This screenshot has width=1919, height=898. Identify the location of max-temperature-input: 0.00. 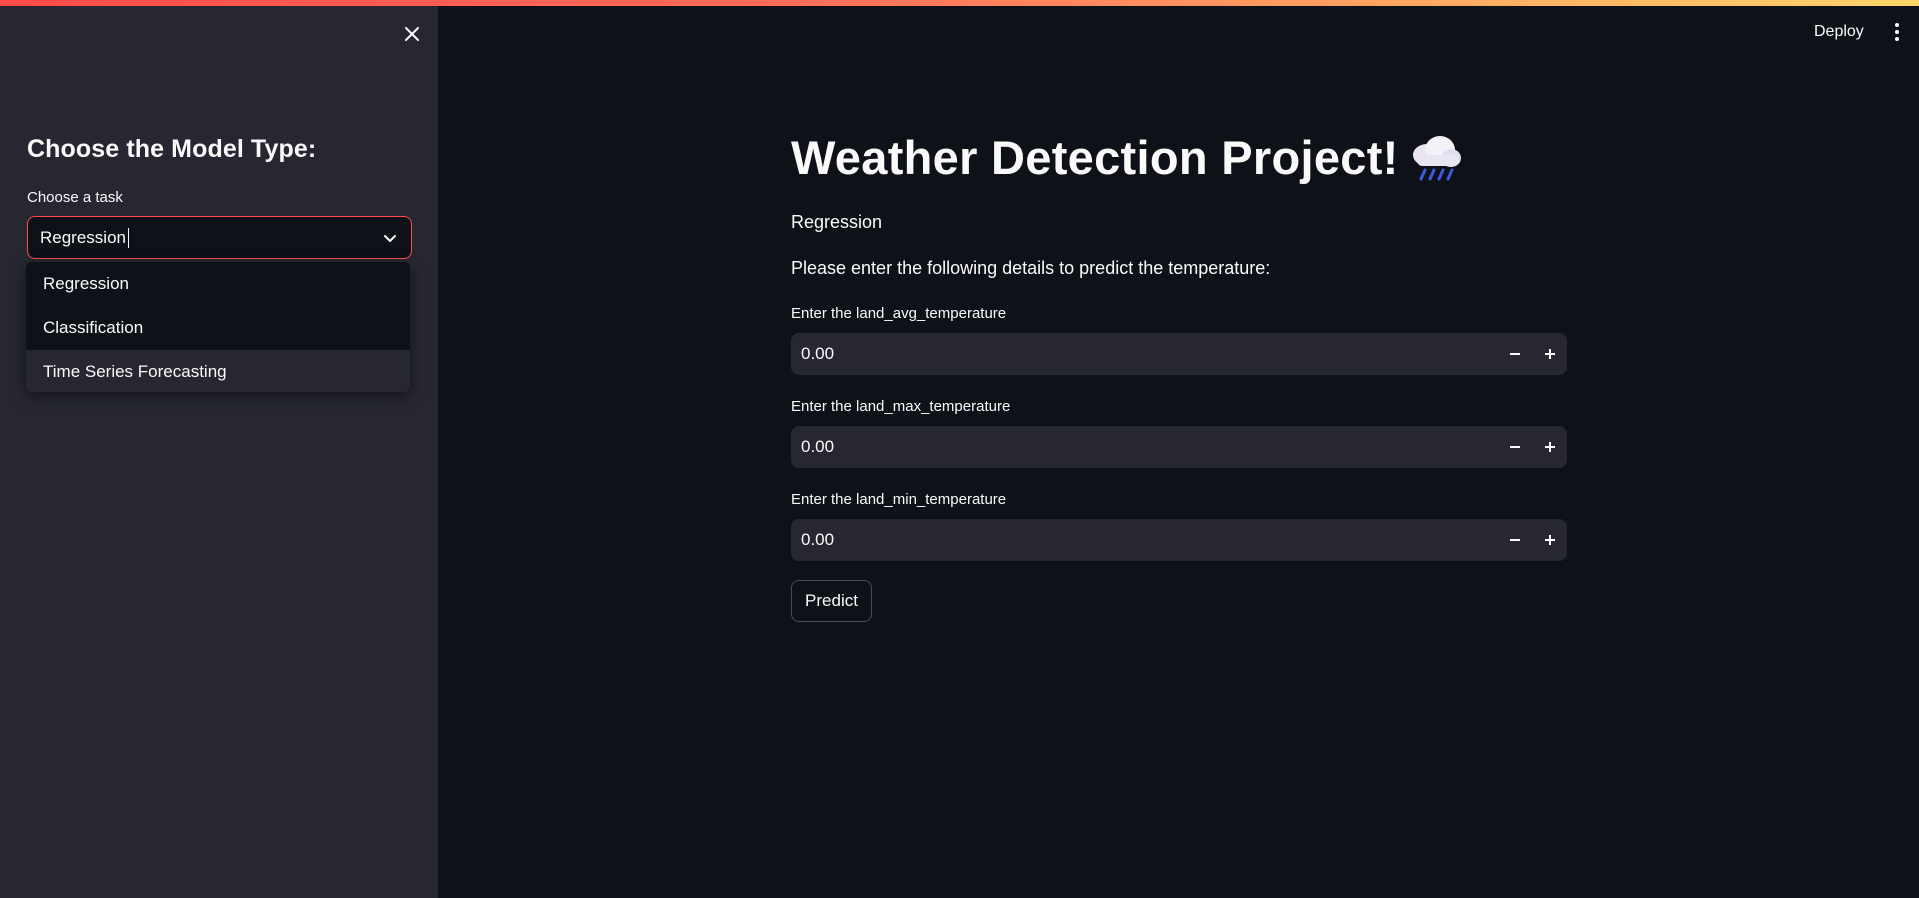
(1179, 447).